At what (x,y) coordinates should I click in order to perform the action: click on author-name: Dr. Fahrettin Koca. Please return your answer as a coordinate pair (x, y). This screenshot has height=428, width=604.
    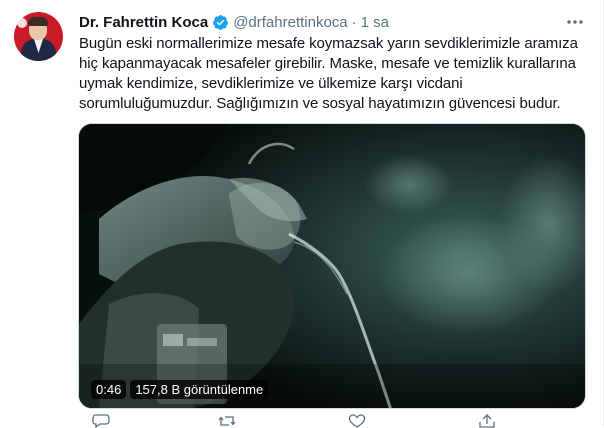
    Looking at the image, I should click on (143, 22).